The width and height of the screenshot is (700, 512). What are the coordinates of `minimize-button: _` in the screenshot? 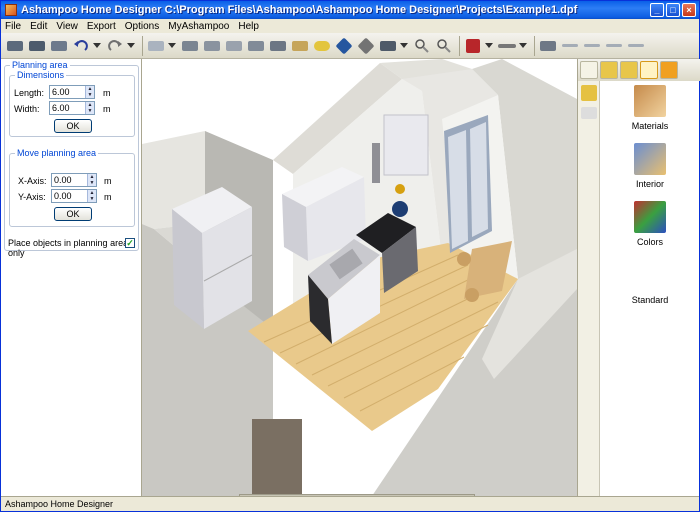 It's located at (657, 10).